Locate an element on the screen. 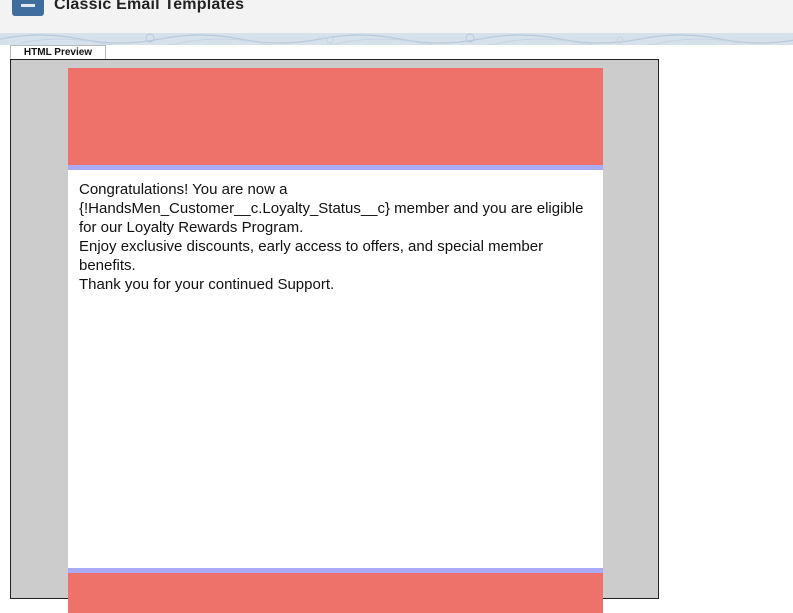 The image size is (793, 613). tab-html-preview: HTML Preview is located at coordinates (58, 52).